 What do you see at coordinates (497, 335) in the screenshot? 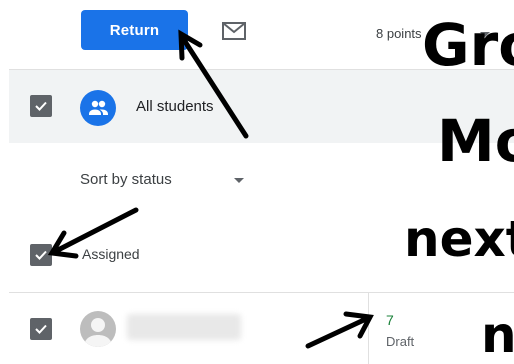
I see `overlay-text: n` at bounding box center [497, 335].